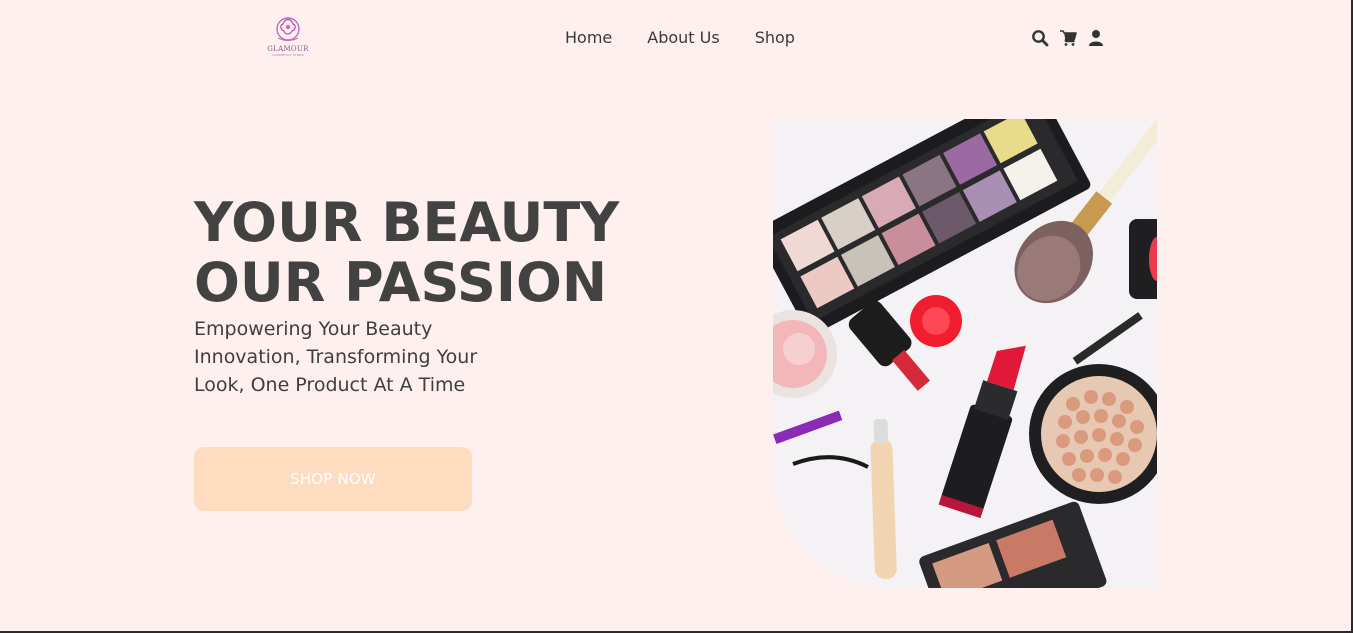 This screenshot has height=633, width=1353. I want to click on hero-title: YOUR BEAUTY OUR PASSION, so click(406, 253).